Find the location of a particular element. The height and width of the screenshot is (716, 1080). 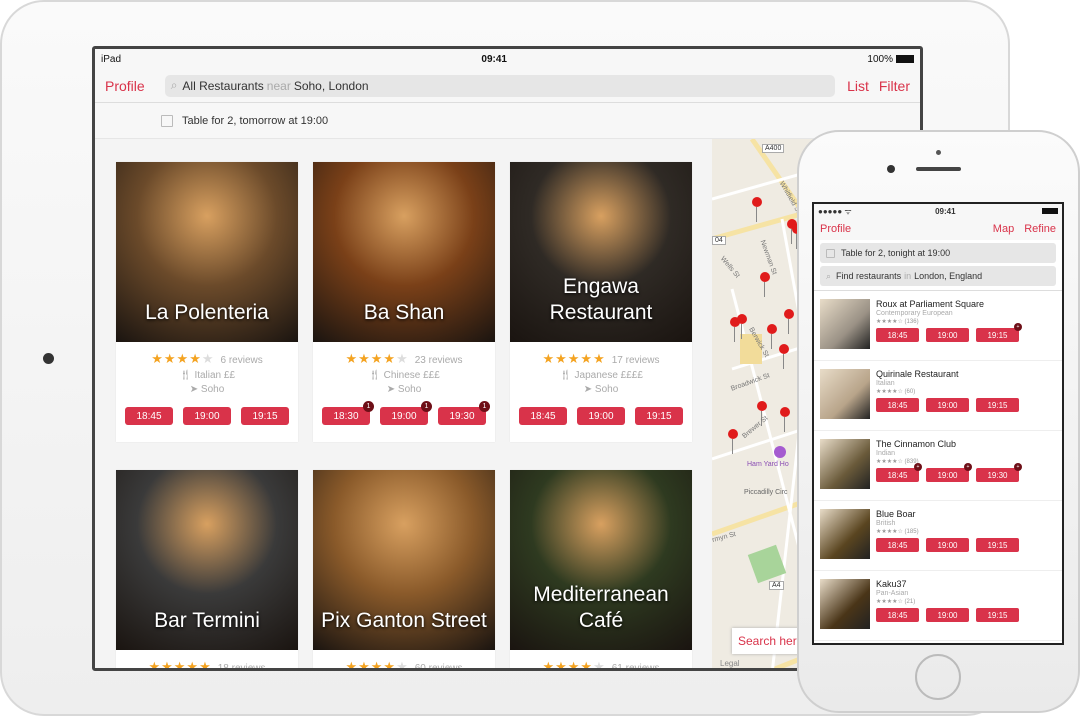

review-count: 61 reviews is located at coordinates (635, 667).